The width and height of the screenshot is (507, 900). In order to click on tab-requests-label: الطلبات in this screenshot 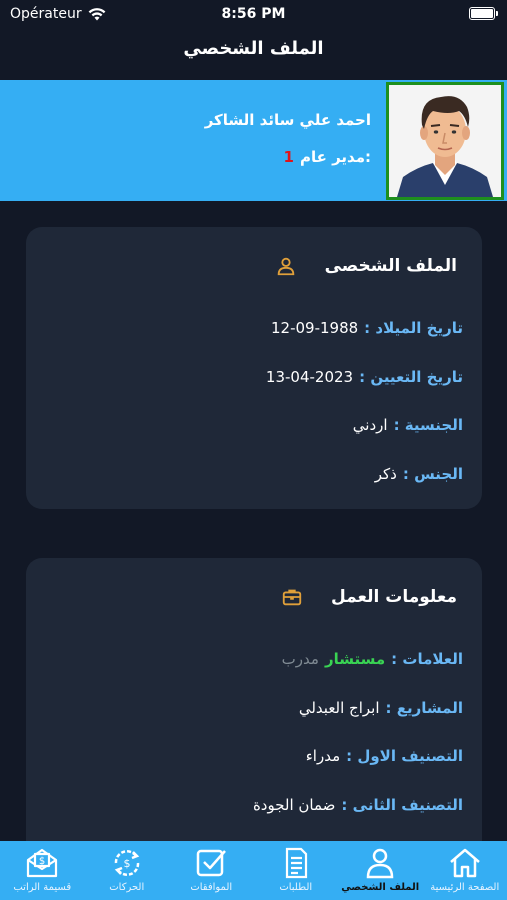, I will do `click(296, 887)`.